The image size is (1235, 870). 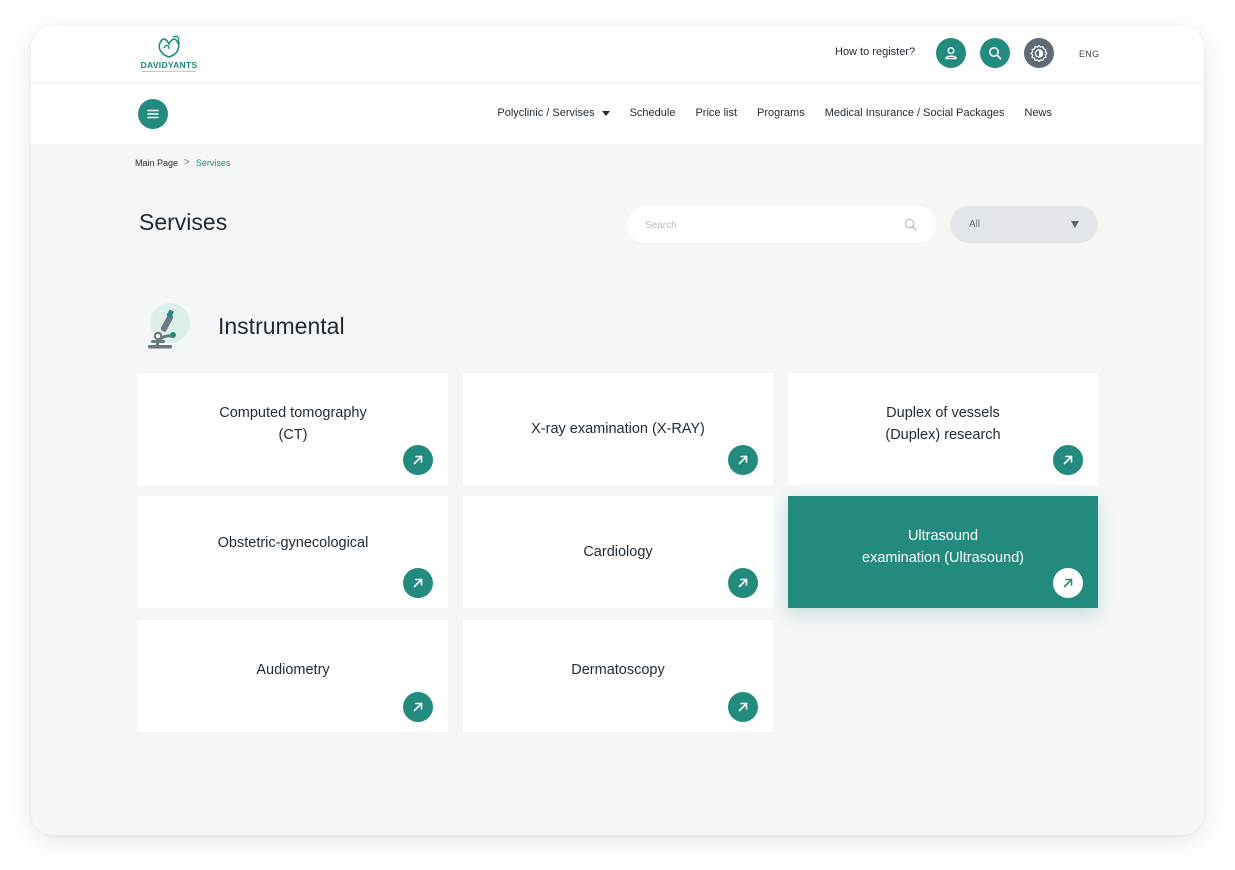 I want to click on service-card-label: Cardiology, so click(x=618, y=552).